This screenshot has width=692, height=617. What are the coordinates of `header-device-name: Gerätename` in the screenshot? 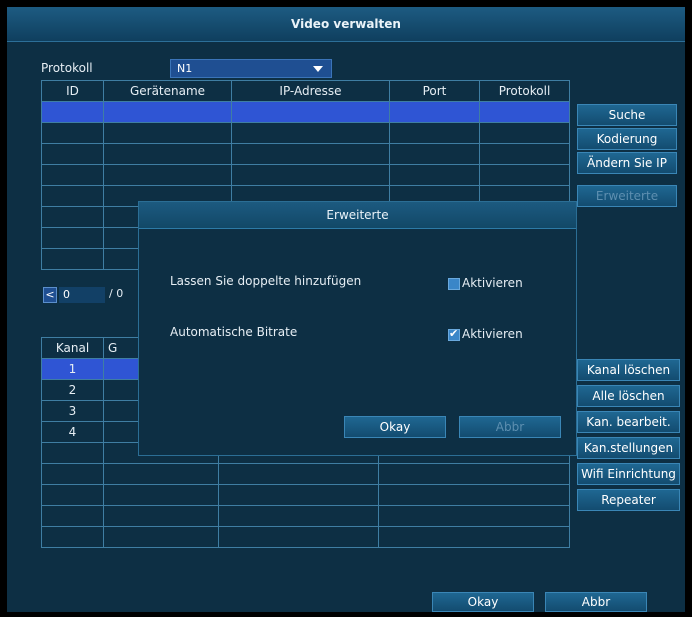 It's located at (167, 91).